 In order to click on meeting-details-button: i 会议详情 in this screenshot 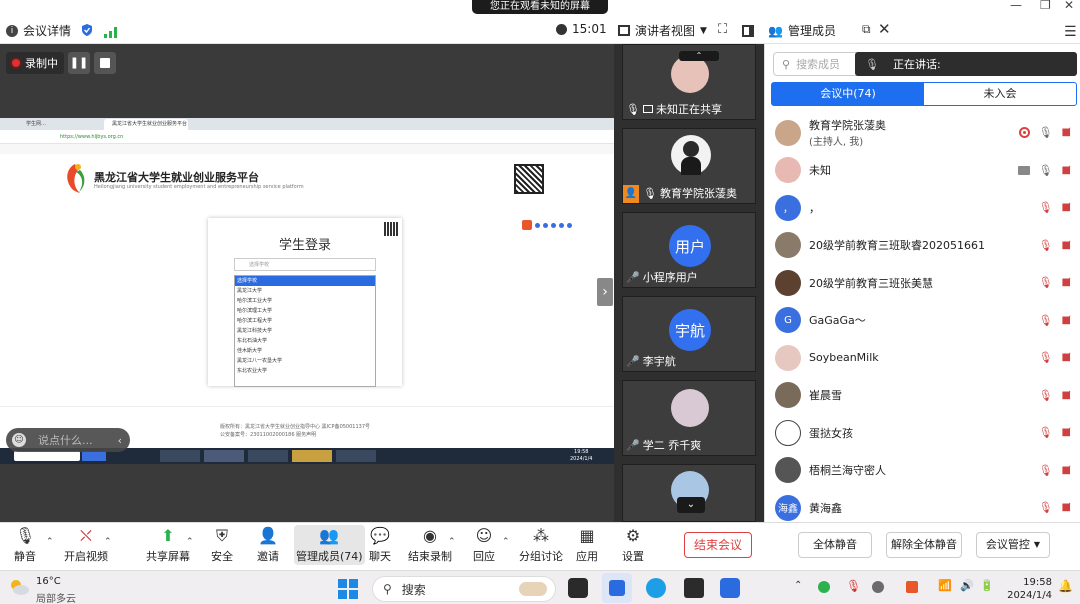, I will do `click(38, 30)`.